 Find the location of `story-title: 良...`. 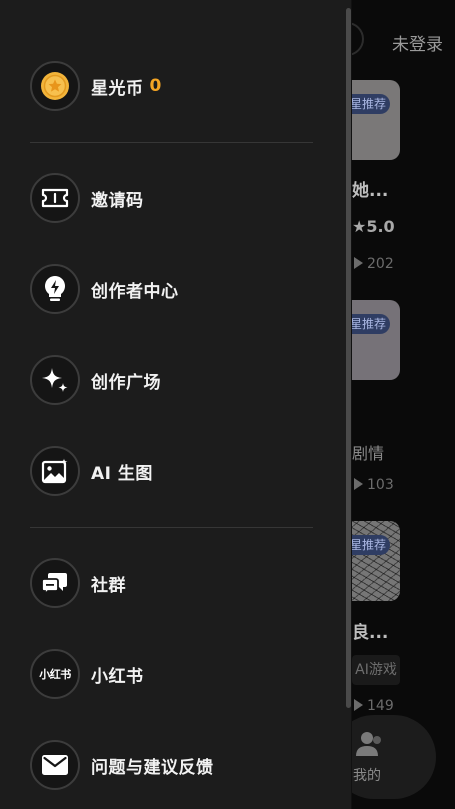

story-title: 良... is located at coordinates (370, 633).